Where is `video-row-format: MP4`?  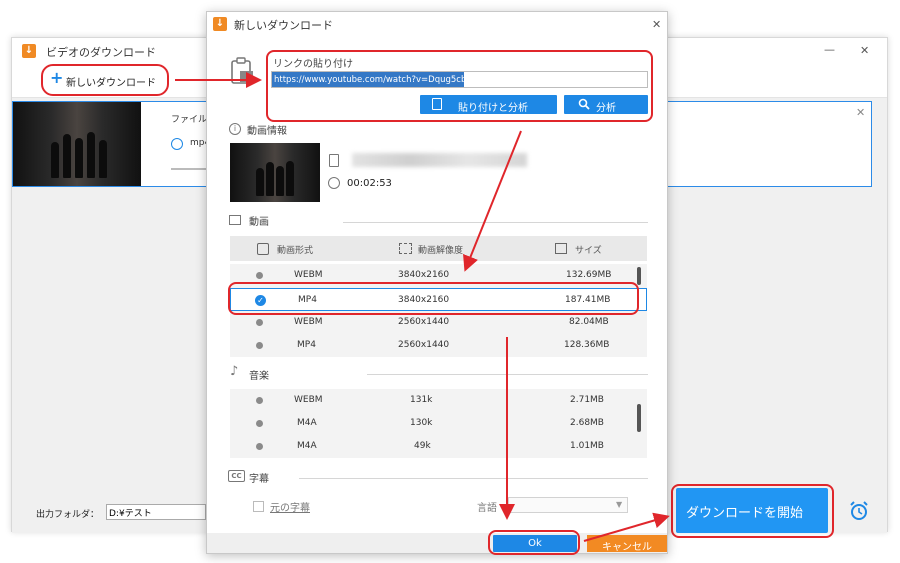 video-row-format: MP4 is located at coordinates (306, 345).